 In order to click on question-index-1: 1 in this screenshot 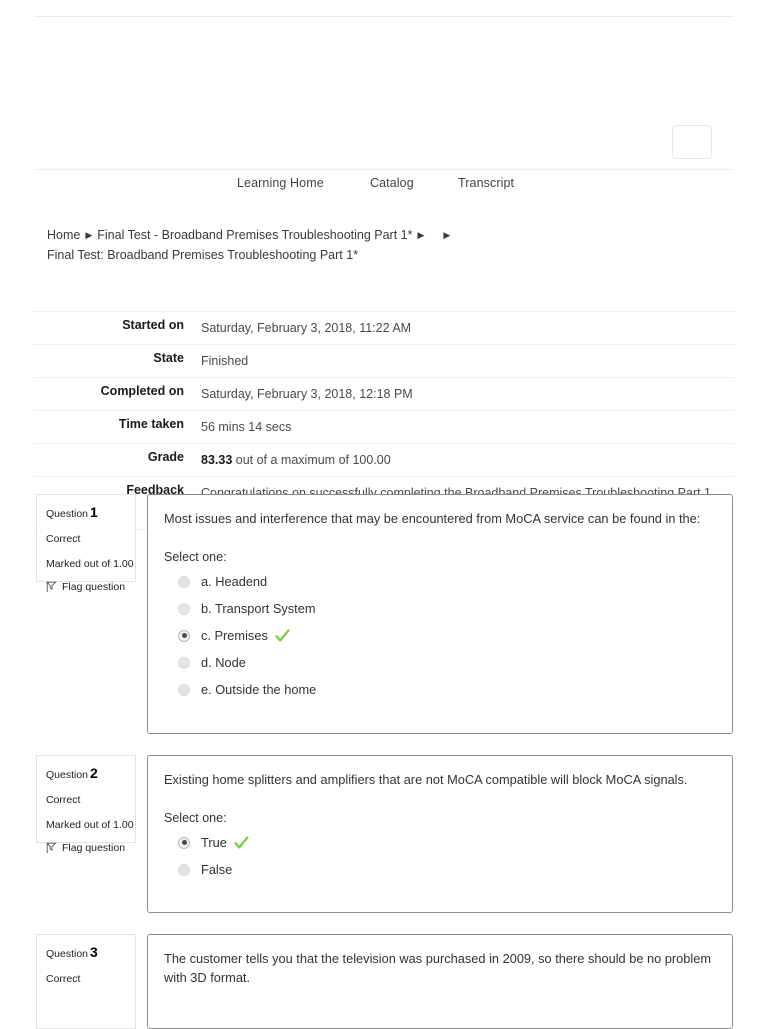, I will do `click(94, 512)`.